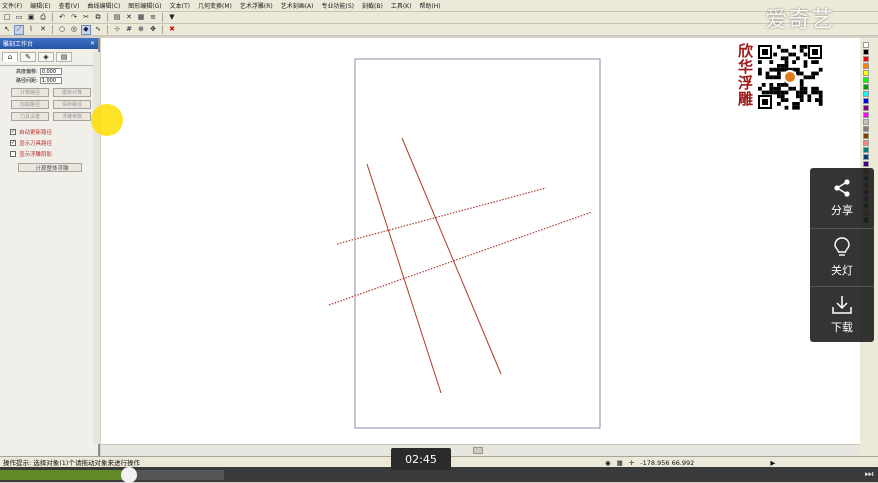  Describe the element at coordinates (180, 5) in the screenshot. I see `menu-item: 文本(T)` at that location.